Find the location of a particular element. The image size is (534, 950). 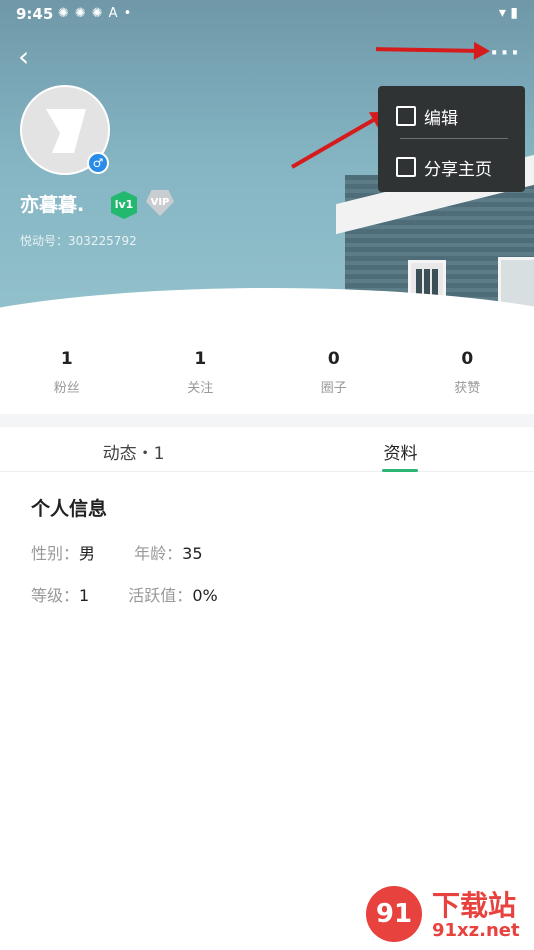

menu-item-label: 编辑 is located at coordinates (441, 118).